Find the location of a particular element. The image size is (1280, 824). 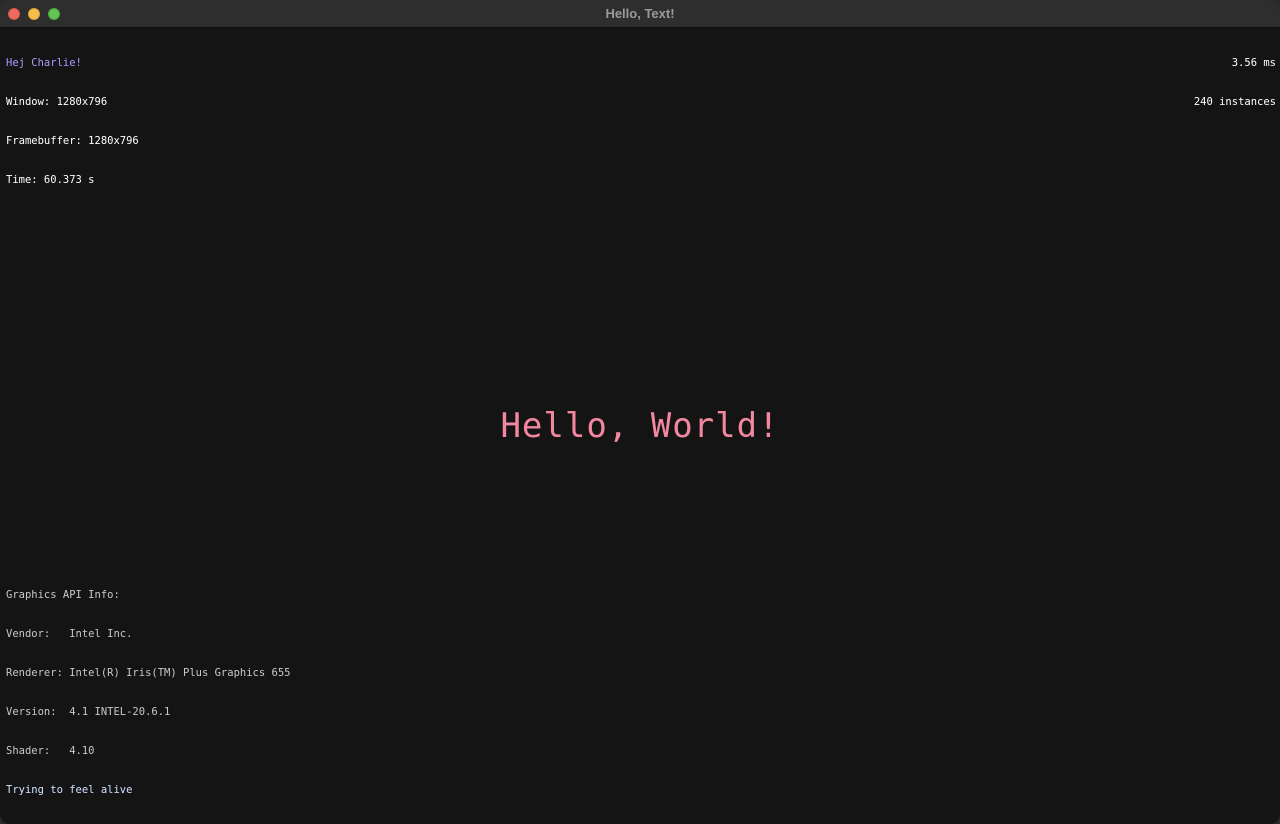

hello-world-text: Hello, World! is located at coordinates (640, 426).